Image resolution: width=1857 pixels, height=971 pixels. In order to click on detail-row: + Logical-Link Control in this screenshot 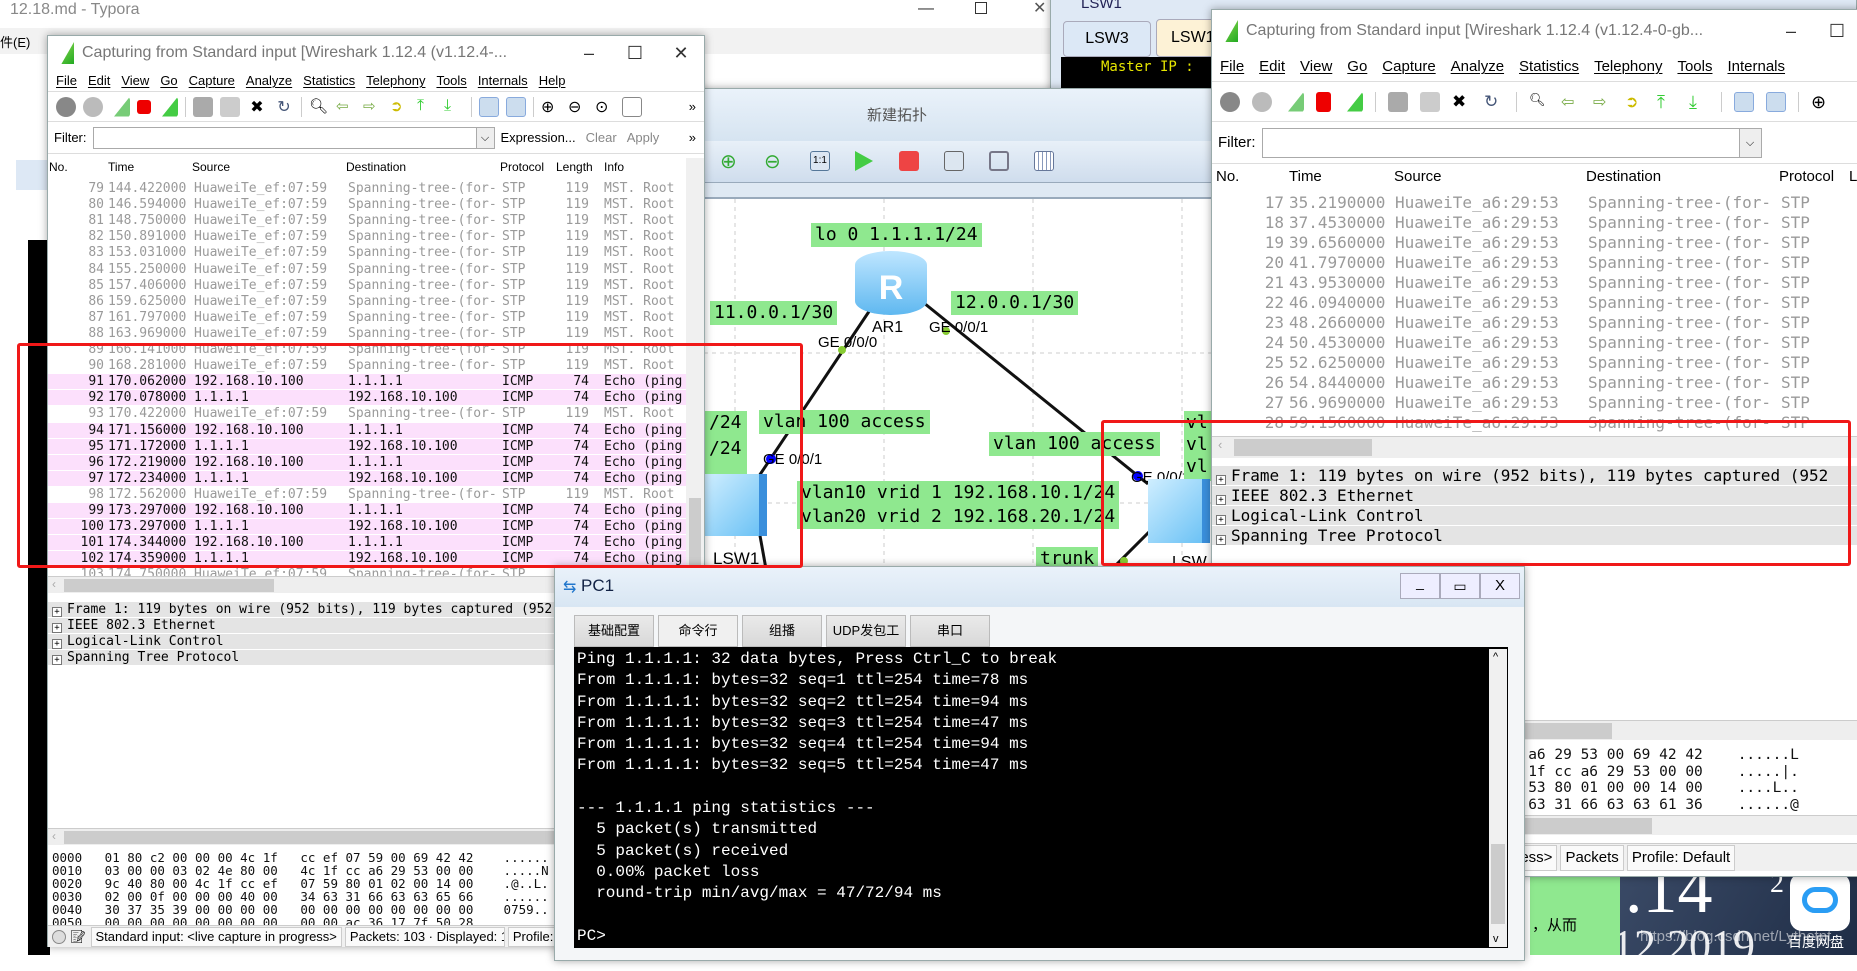, I will do `click(1534, 516)`.